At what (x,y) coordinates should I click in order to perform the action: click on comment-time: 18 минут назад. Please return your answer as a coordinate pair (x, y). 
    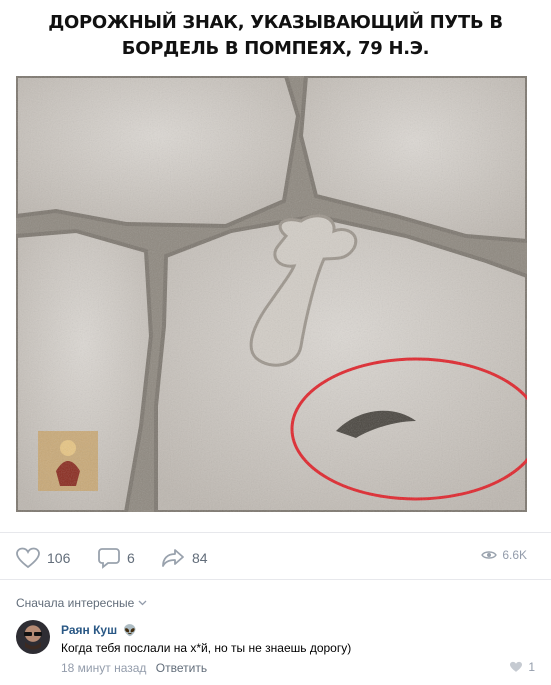
    Looking at the image, I should click on (103, 668).